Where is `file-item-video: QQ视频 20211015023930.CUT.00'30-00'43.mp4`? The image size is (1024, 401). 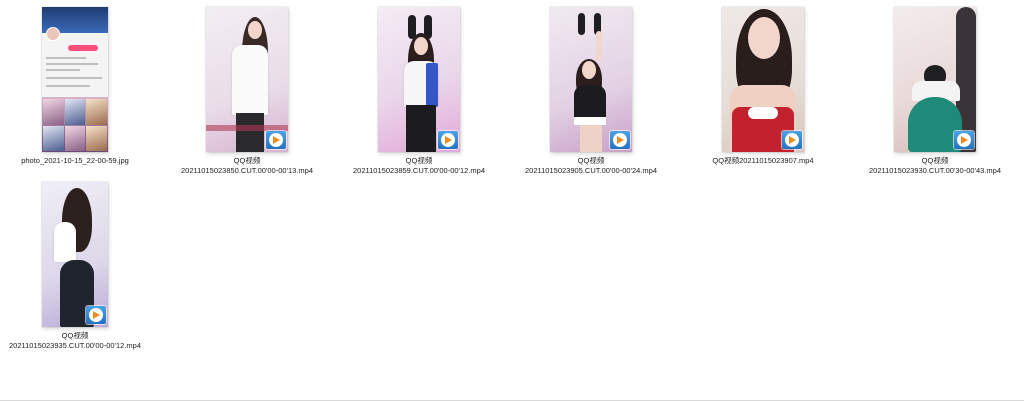 file-item-video: QQ视频 20211015023930.CUT.00'30-00'43.mp4 is located at coordinates (935, 91).